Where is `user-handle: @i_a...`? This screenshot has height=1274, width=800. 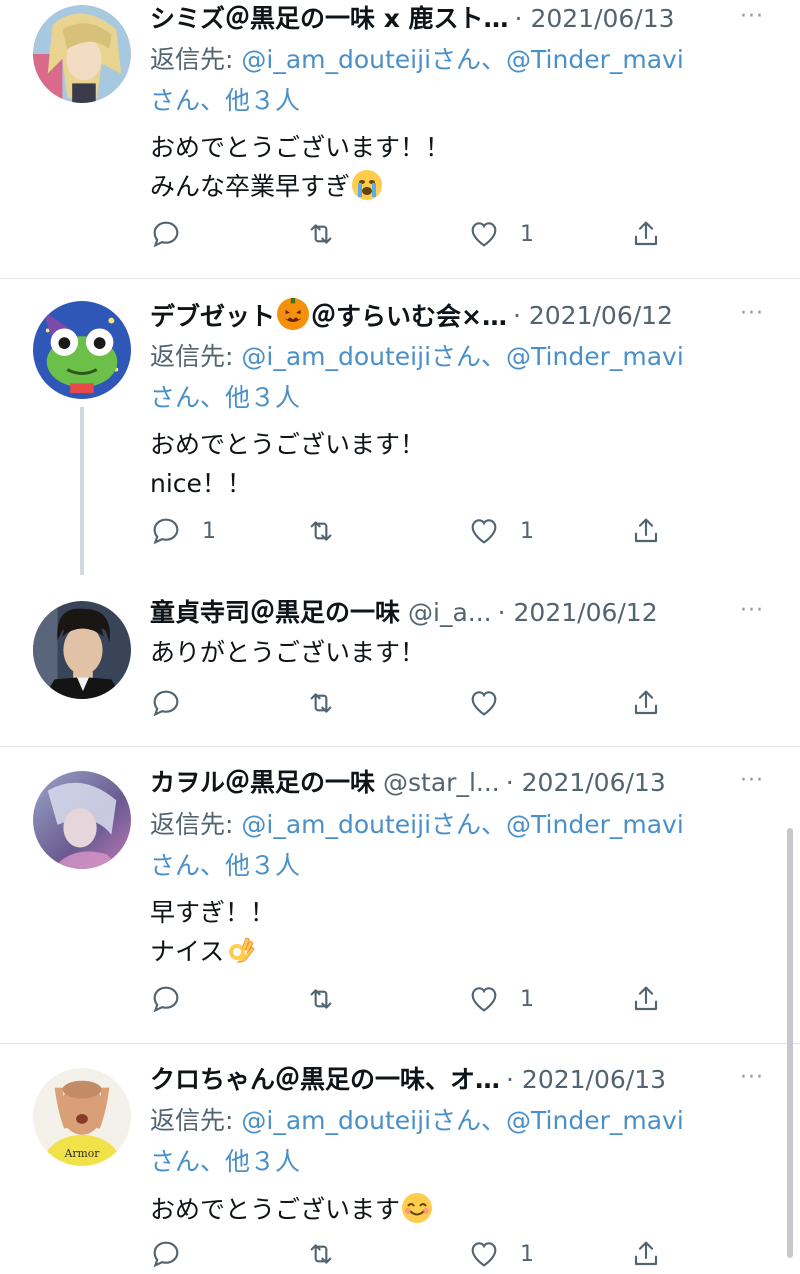 user-handle: @i_a... is located at coordinates (450, 613).